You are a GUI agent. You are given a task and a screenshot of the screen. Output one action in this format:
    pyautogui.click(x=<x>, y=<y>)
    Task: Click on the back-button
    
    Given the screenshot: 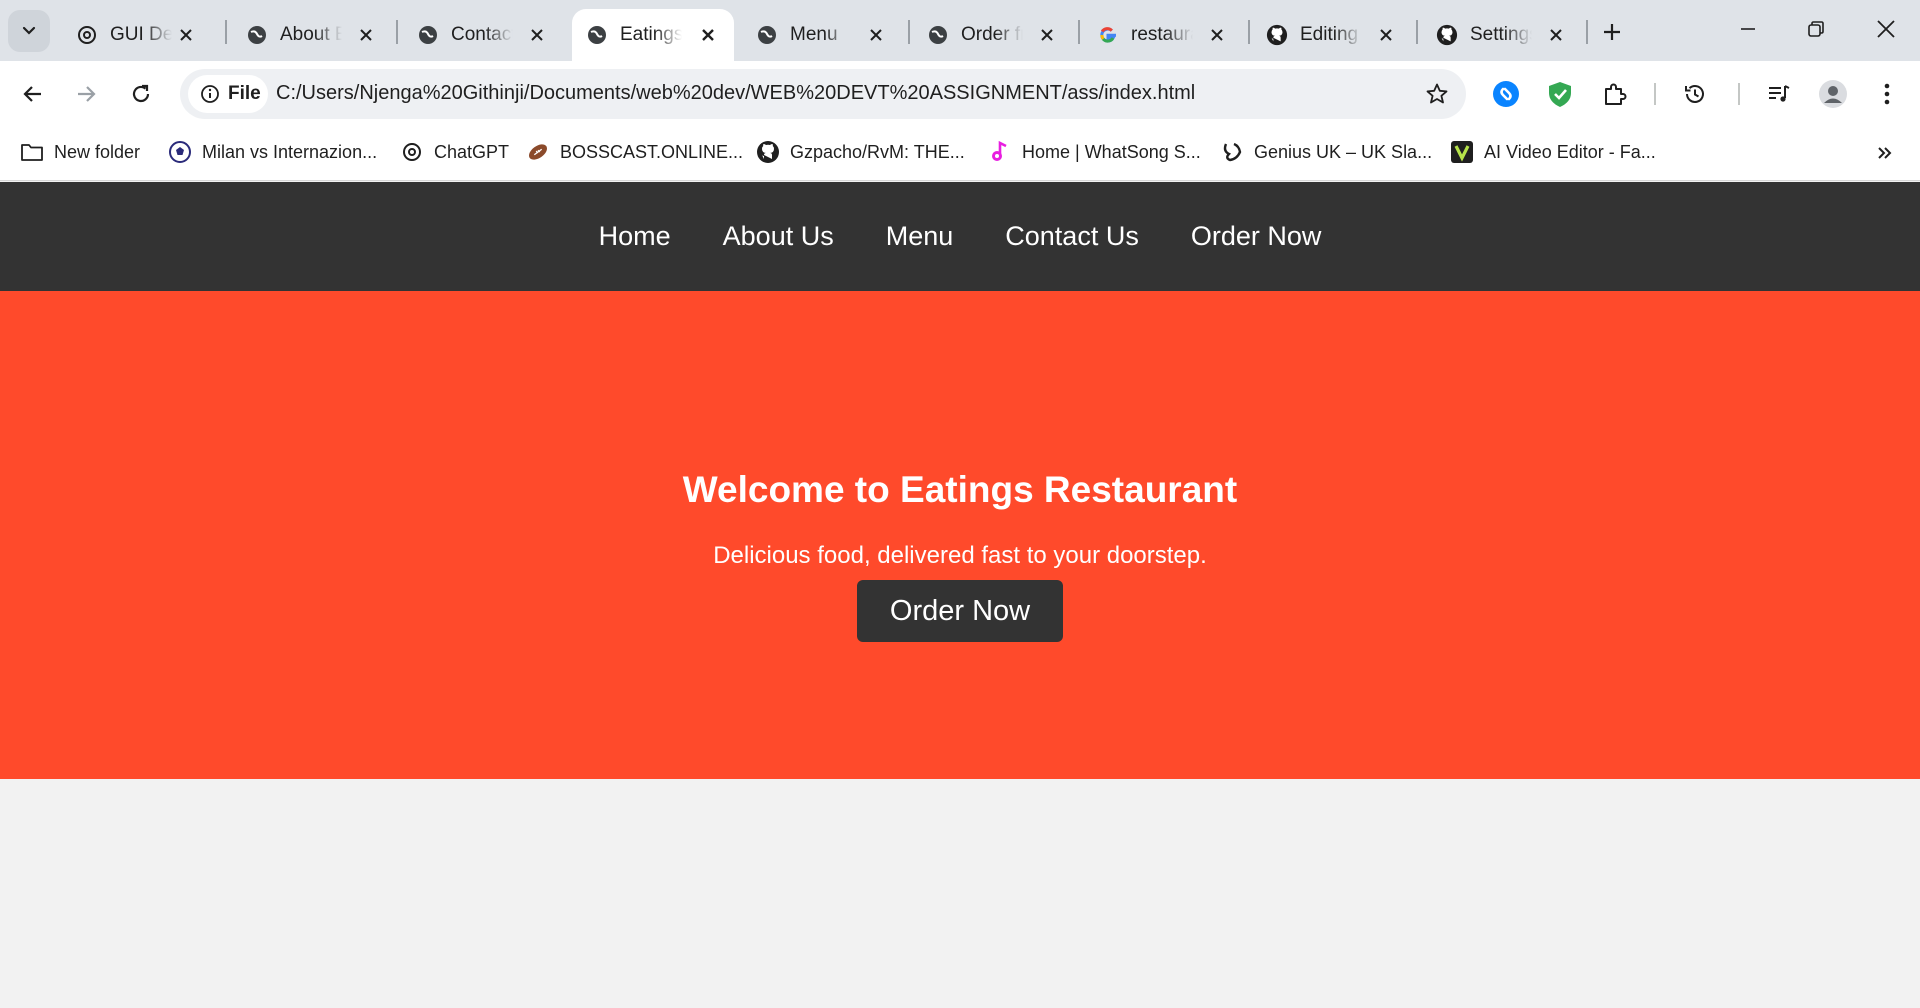 What is the action you would take?
    pyautogui.click(x=33, y=94)
    